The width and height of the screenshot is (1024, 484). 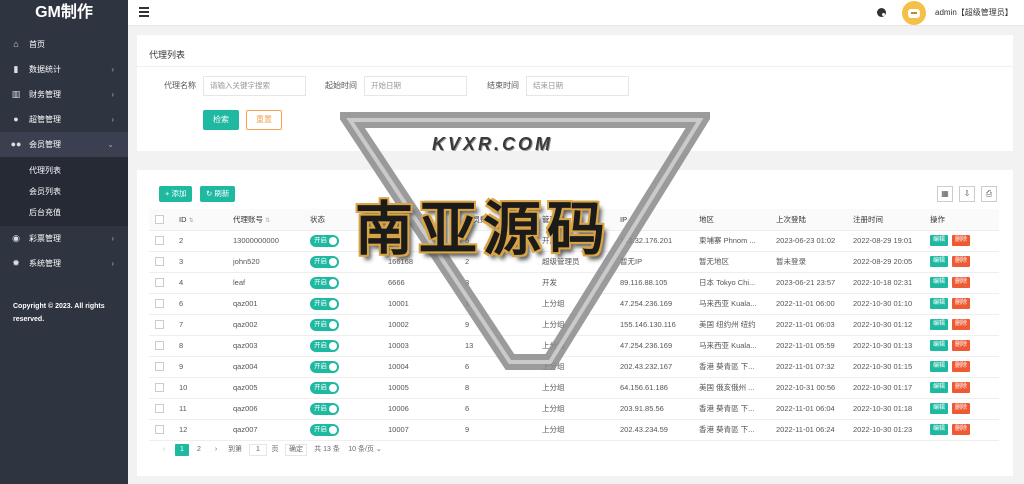 What do you see at coordinates (222, 193) in the screenshot?
I see `refresh-button-label: 刷新` at bounding box center [222, 193].